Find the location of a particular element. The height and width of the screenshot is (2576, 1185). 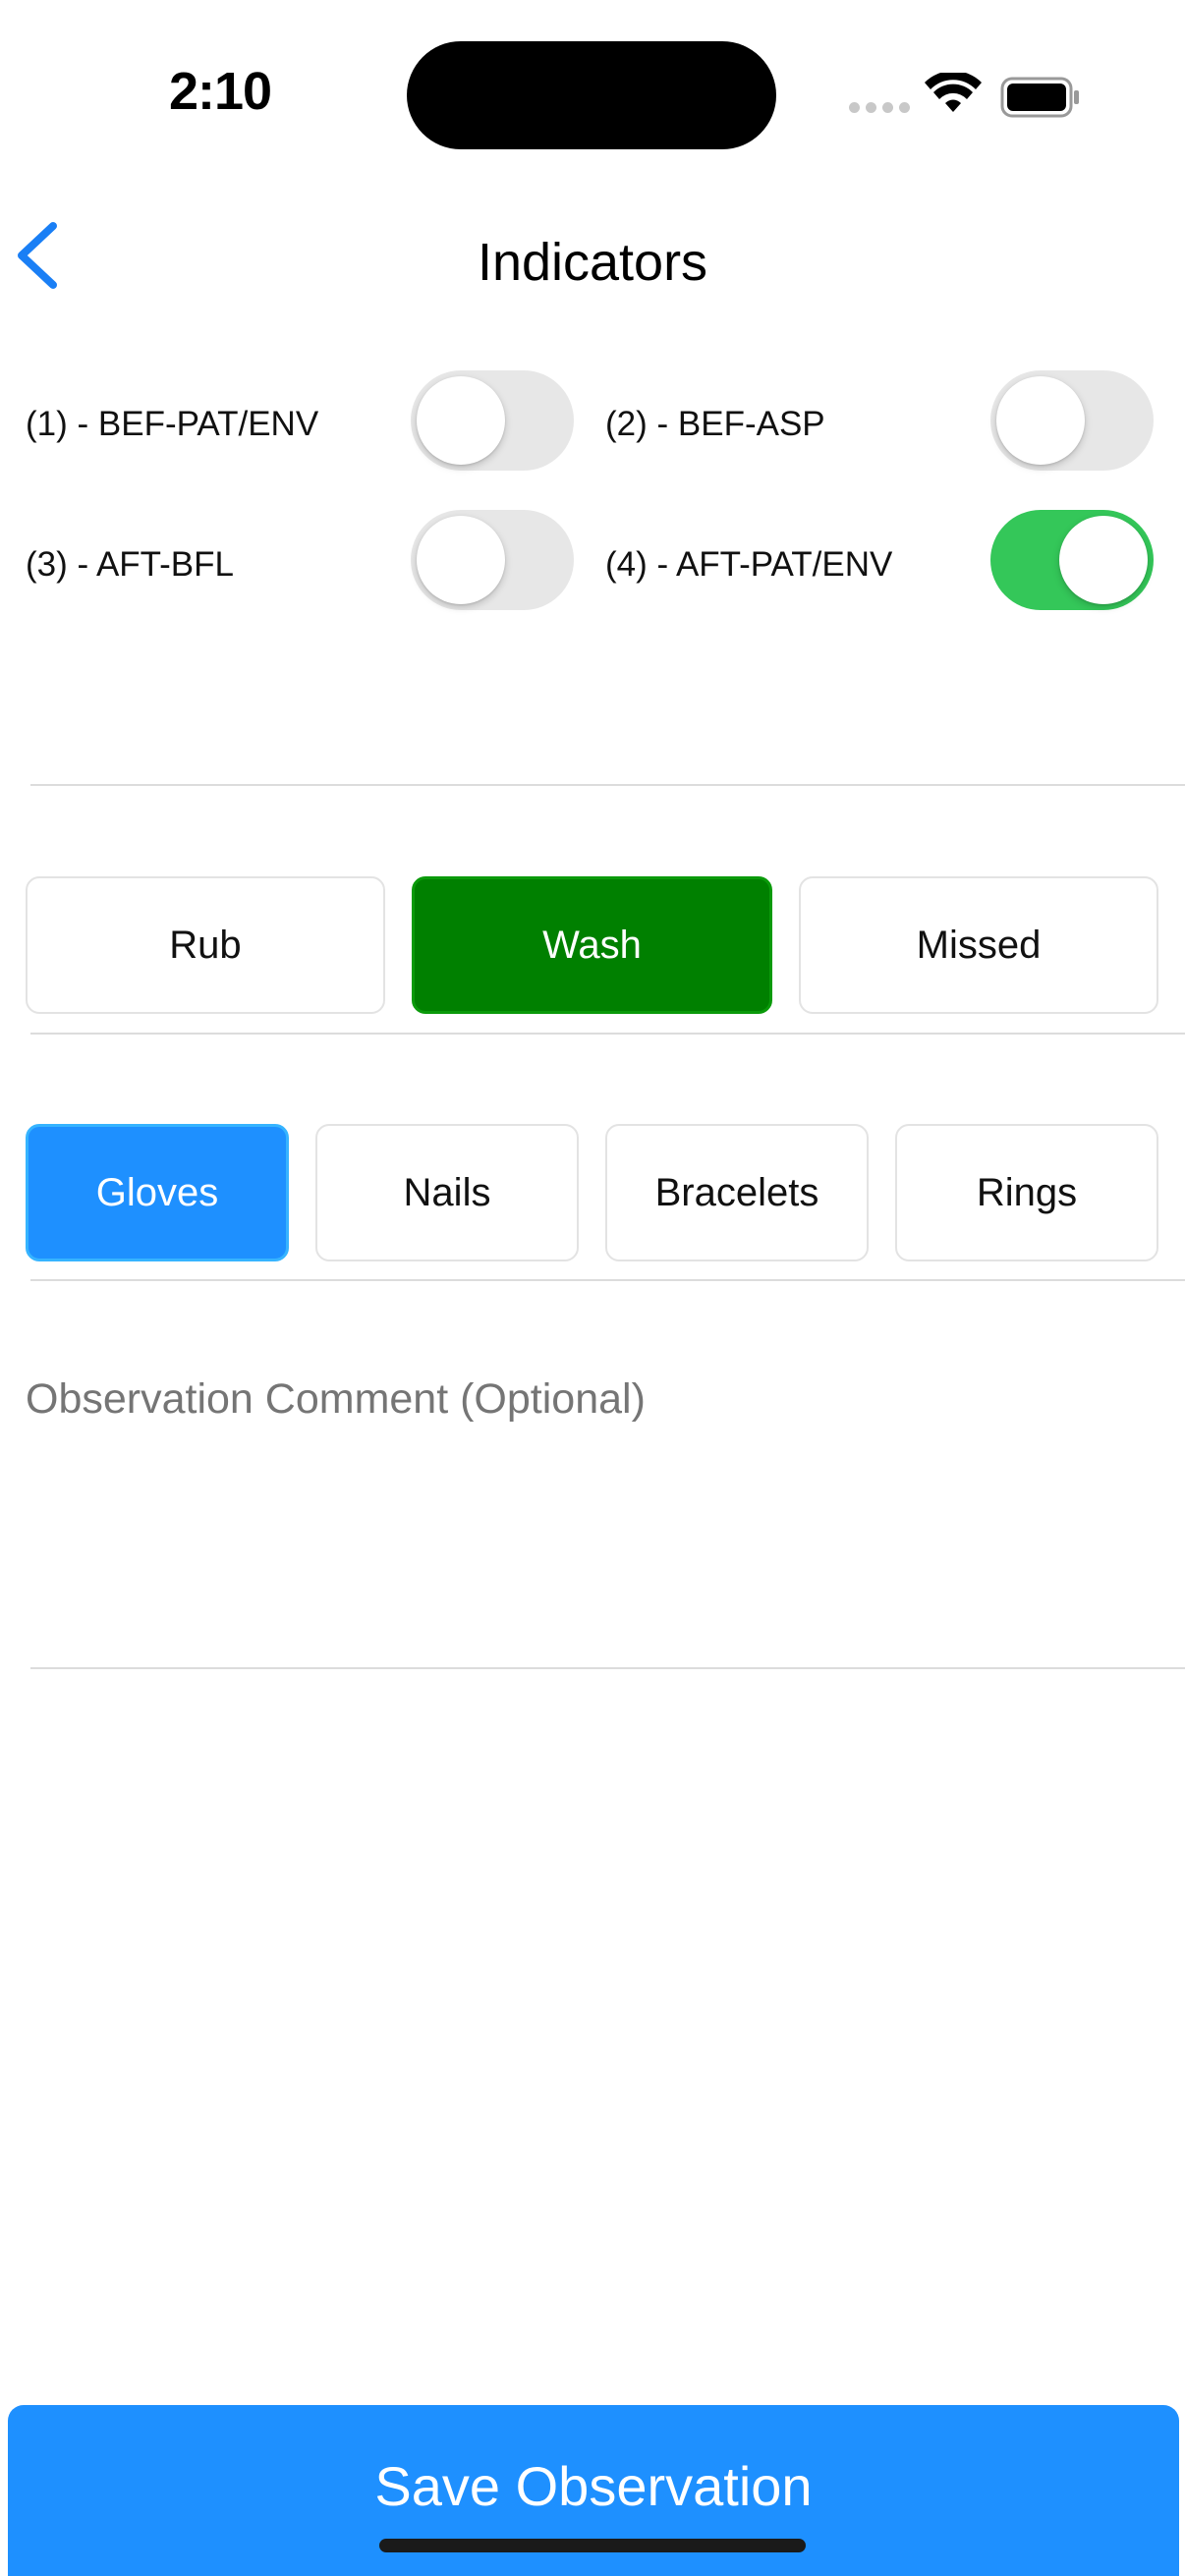

gloves-button: Gloves is located at coordinates (157, 1192).